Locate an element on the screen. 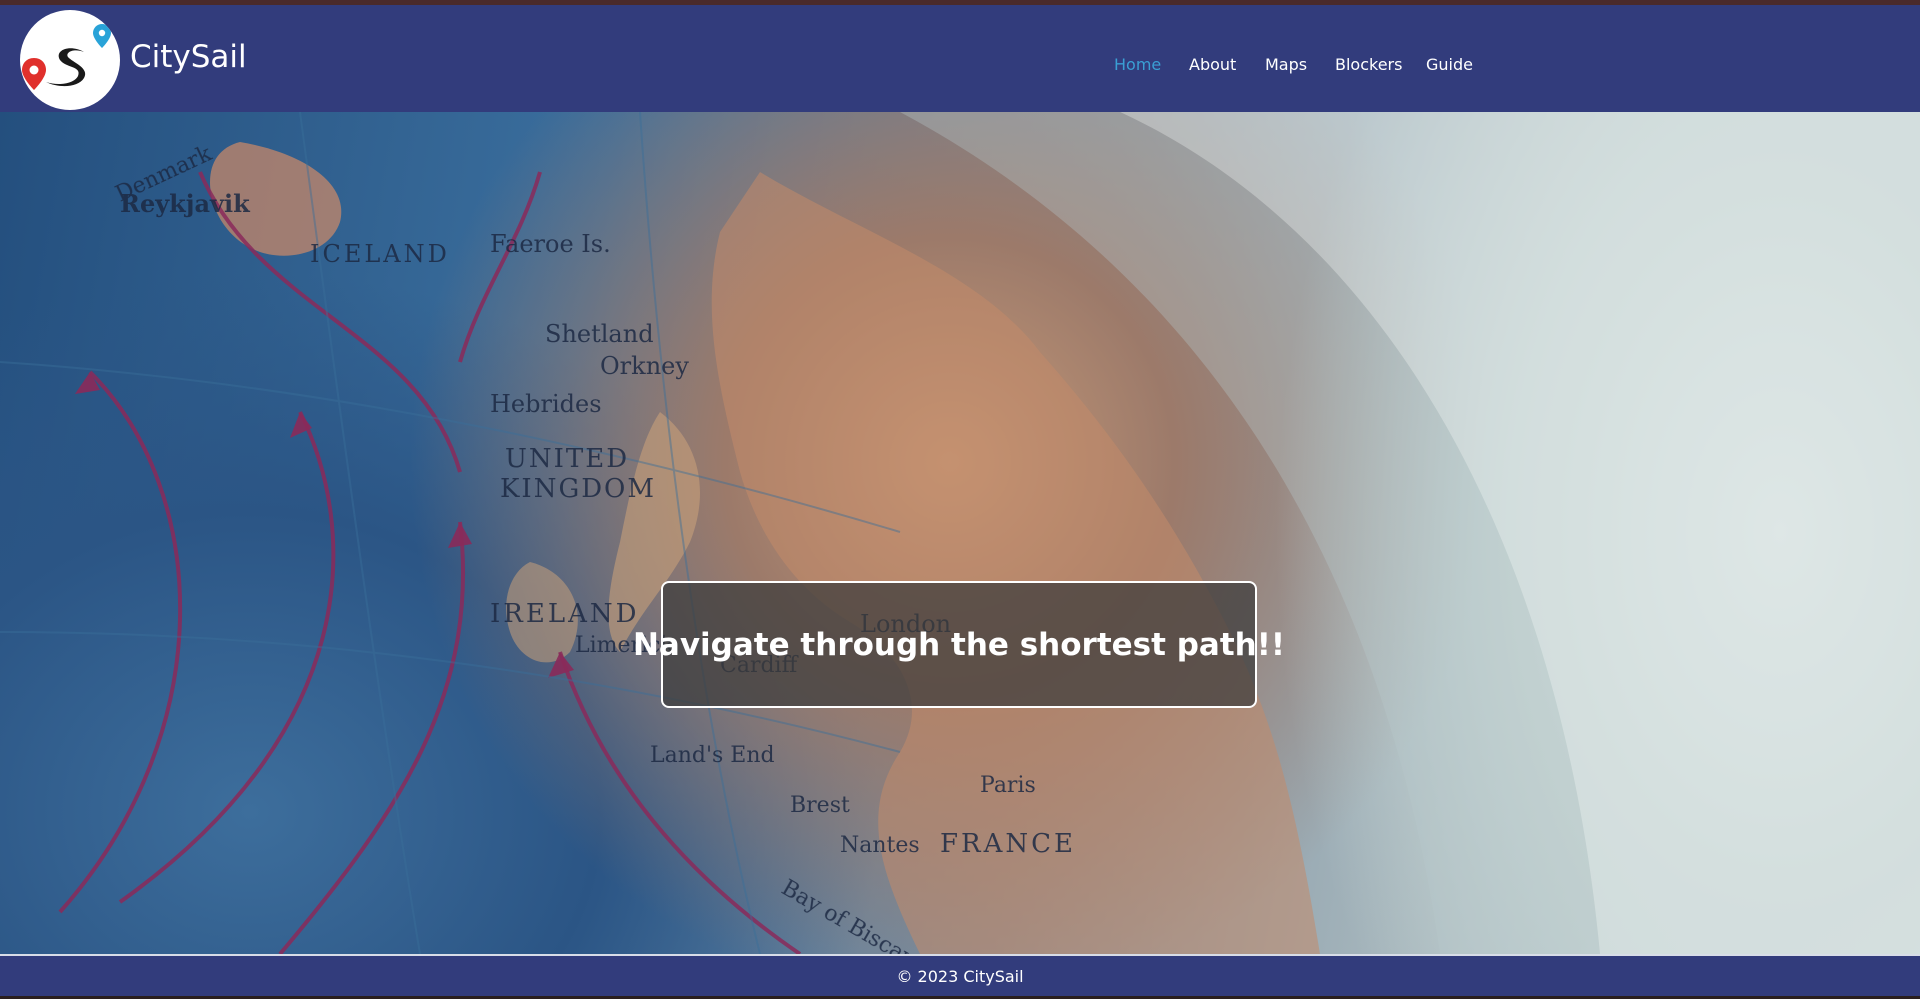 The width and height of the screenshot is (1920, 999). nav-link-guide: Guide is located at coordinates (1449, 65).